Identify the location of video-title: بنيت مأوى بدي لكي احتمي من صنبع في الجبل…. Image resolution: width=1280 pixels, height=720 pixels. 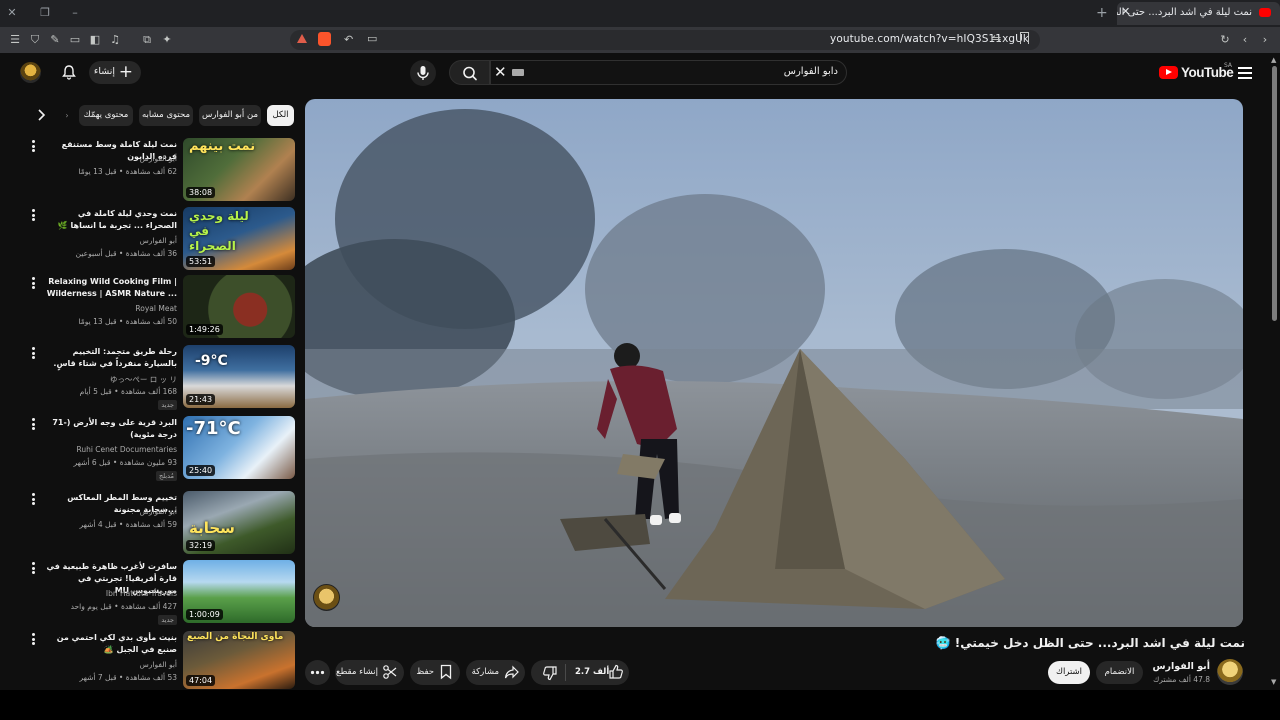
(110, 644).